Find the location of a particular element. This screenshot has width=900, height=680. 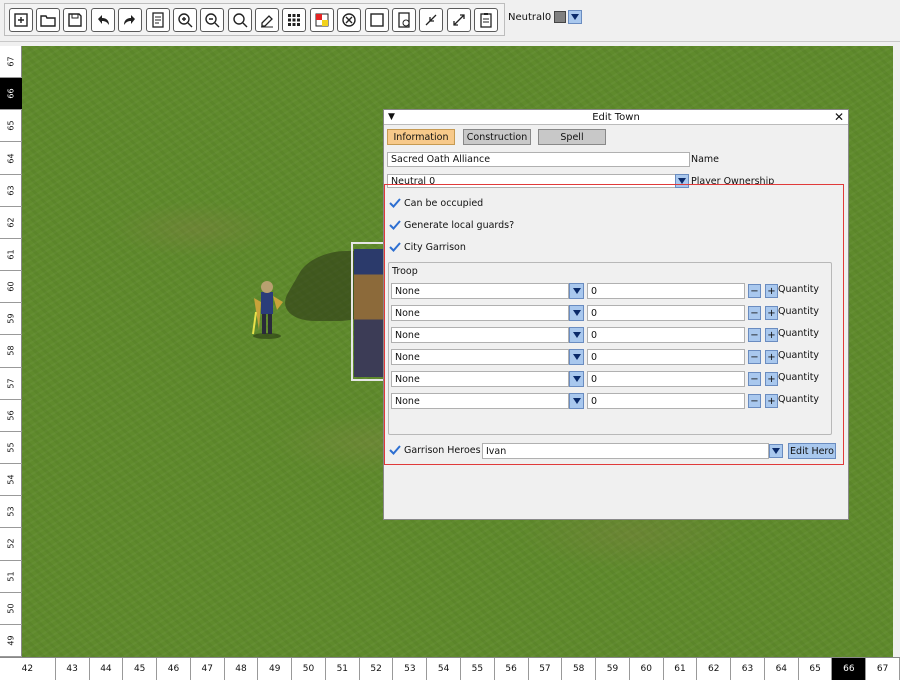

zoom-in-button is located at coordinates (184, 19).